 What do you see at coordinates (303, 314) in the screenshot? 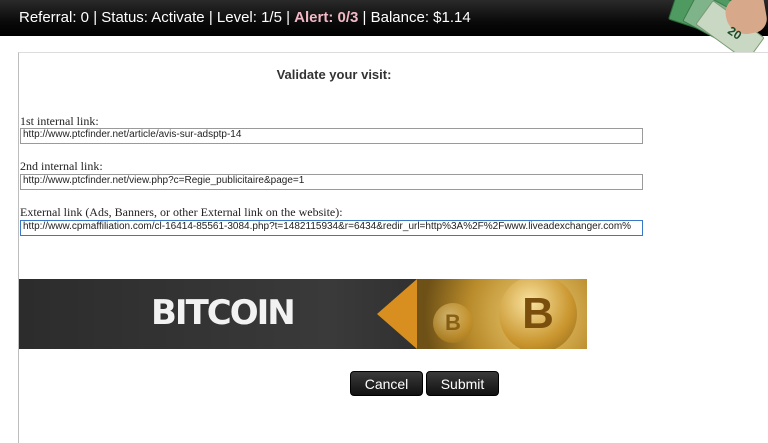
I see `bitcoin-ad-banner: BITCOIN B B` at bounding box center [303, 314].